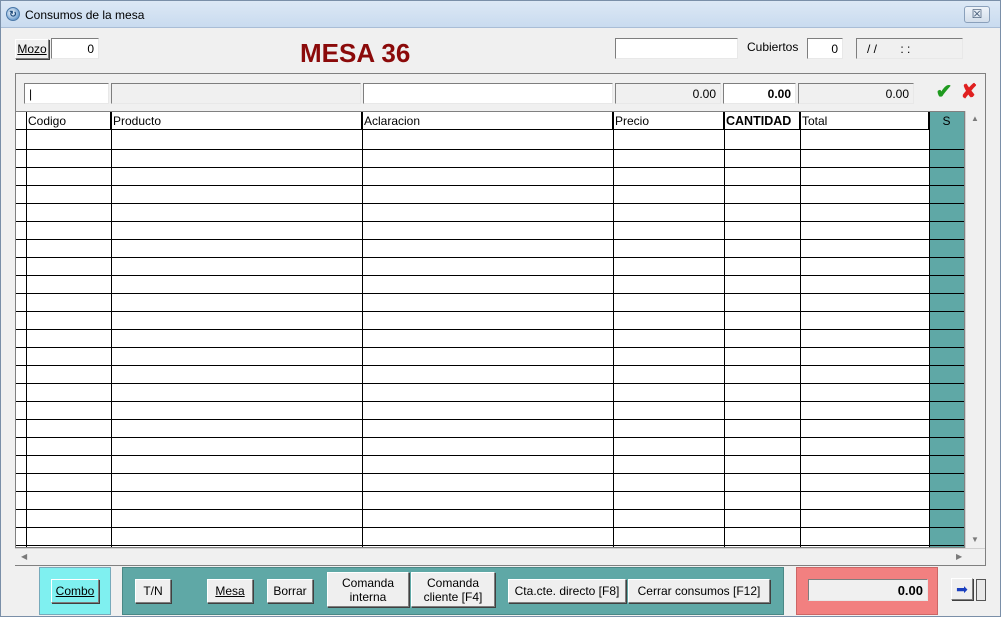 The width and height of the screenshot is (1001, 617). I want to click on mozo-button: Mozo, so click(32, 49).